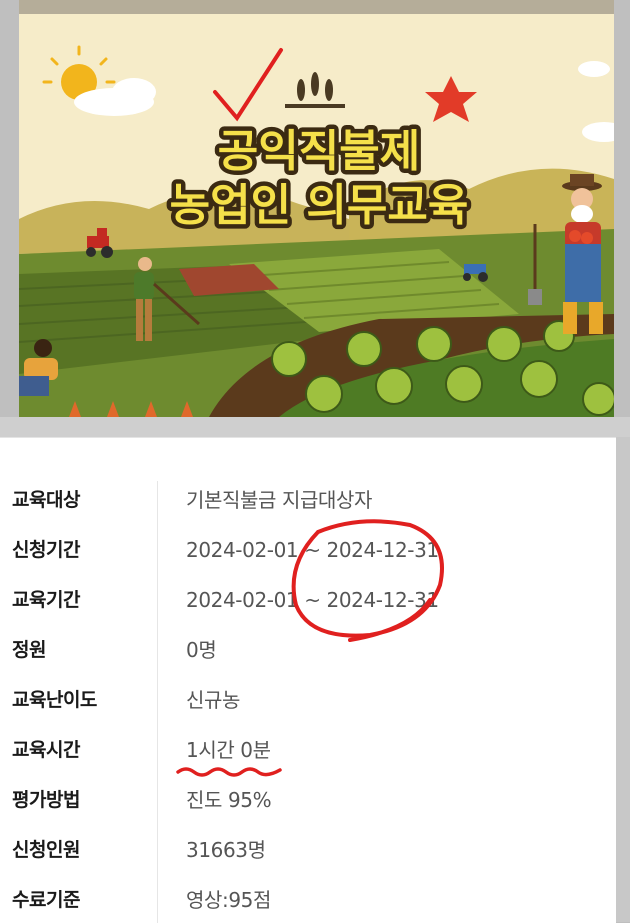  I want to click on info-label: 수료기준, so click(46, 900).